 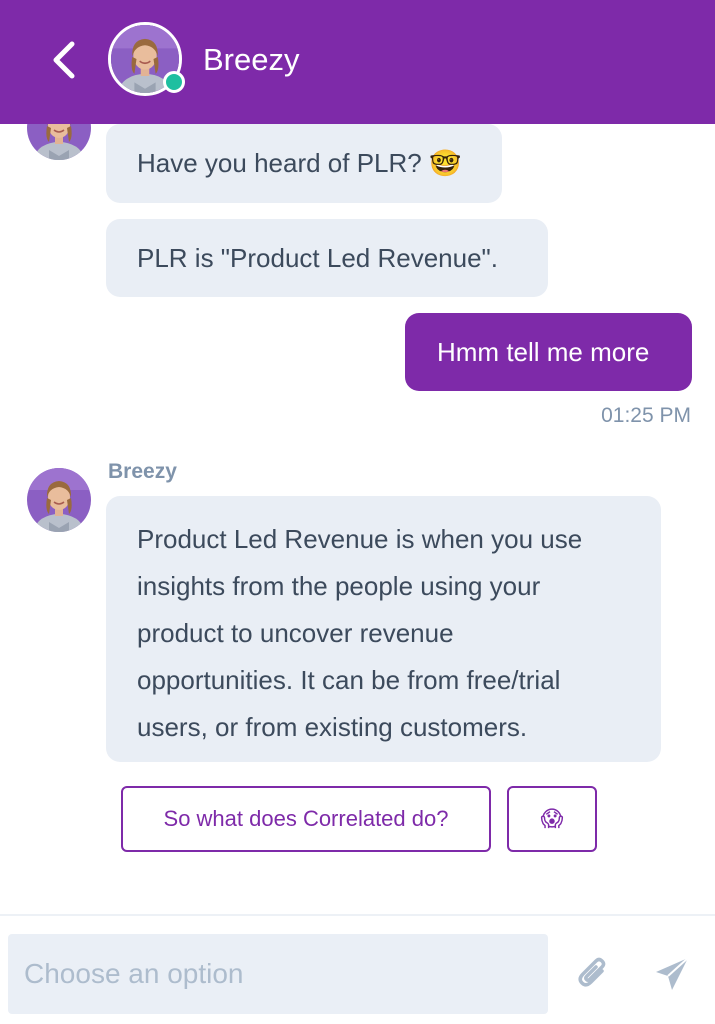 What do you see at coordinates (332, 727) in the screenshot?
I see `message-line: users, or from existing customers.` at bounding box center [332, 727].